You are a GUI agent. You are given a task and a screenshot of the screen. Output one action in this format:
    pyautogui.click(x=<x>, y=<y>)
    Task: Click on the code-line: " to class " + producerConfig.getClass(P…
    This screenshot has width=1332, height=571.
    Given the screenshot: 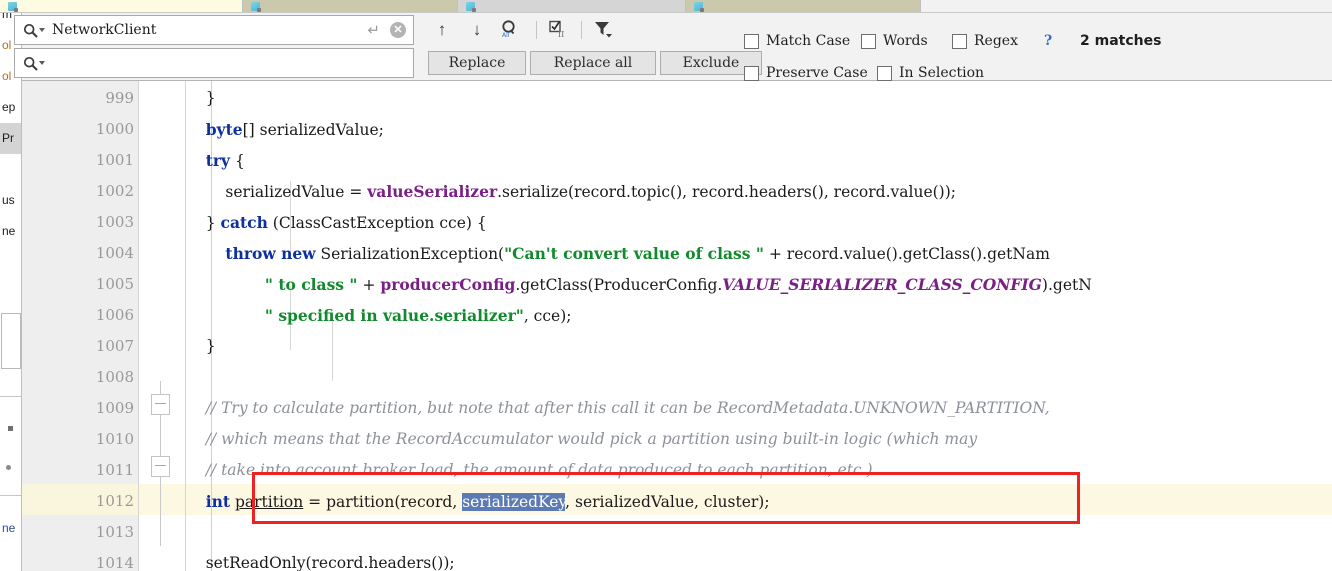 What is the action you would take?
    pyautogui.click(x=759, y=284)
    